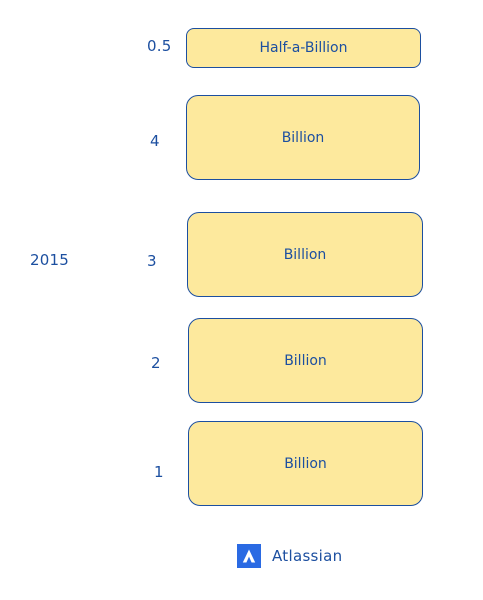 Image resolution: width=483 pixels, height=600 pixels. What do you see at coordinates (159, 46) in the screenshot?
I see `level-number-half: 0.5` at bounding box center [159, 46].